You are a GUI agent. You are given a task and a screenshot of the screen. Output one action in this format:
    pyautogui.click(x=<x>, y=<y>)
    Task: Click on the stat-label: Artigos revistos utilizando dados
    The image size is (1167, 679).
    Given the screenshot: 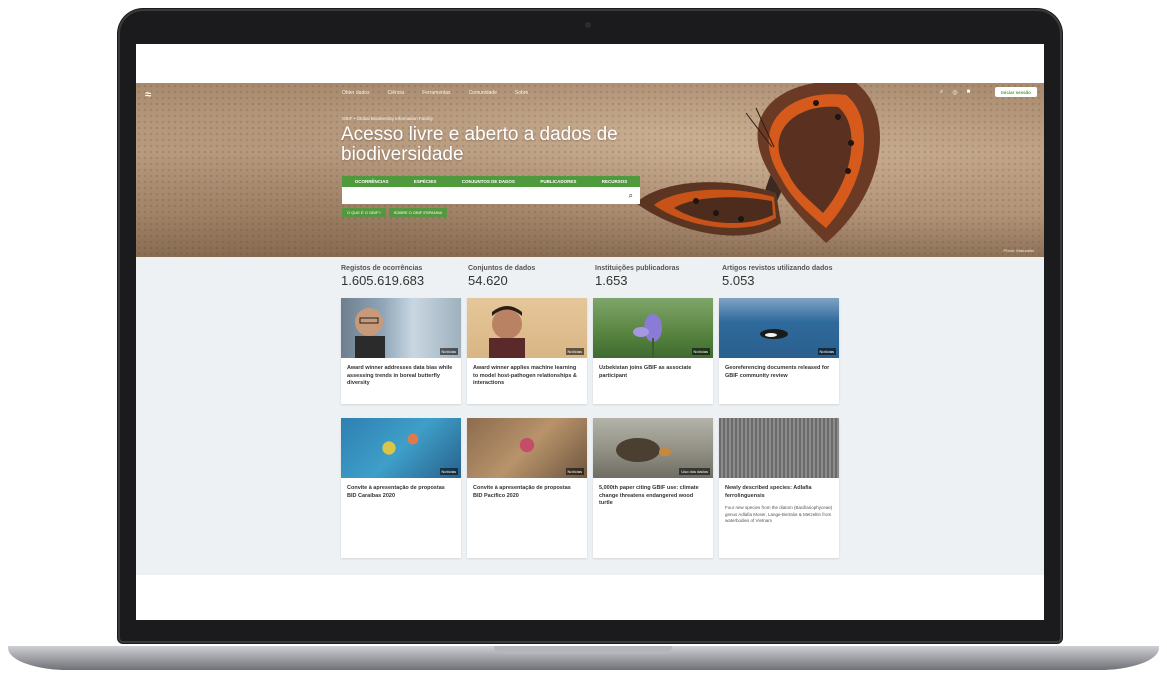 What is the action you would take?
    pyautogui.click(x=777, y=268)
    